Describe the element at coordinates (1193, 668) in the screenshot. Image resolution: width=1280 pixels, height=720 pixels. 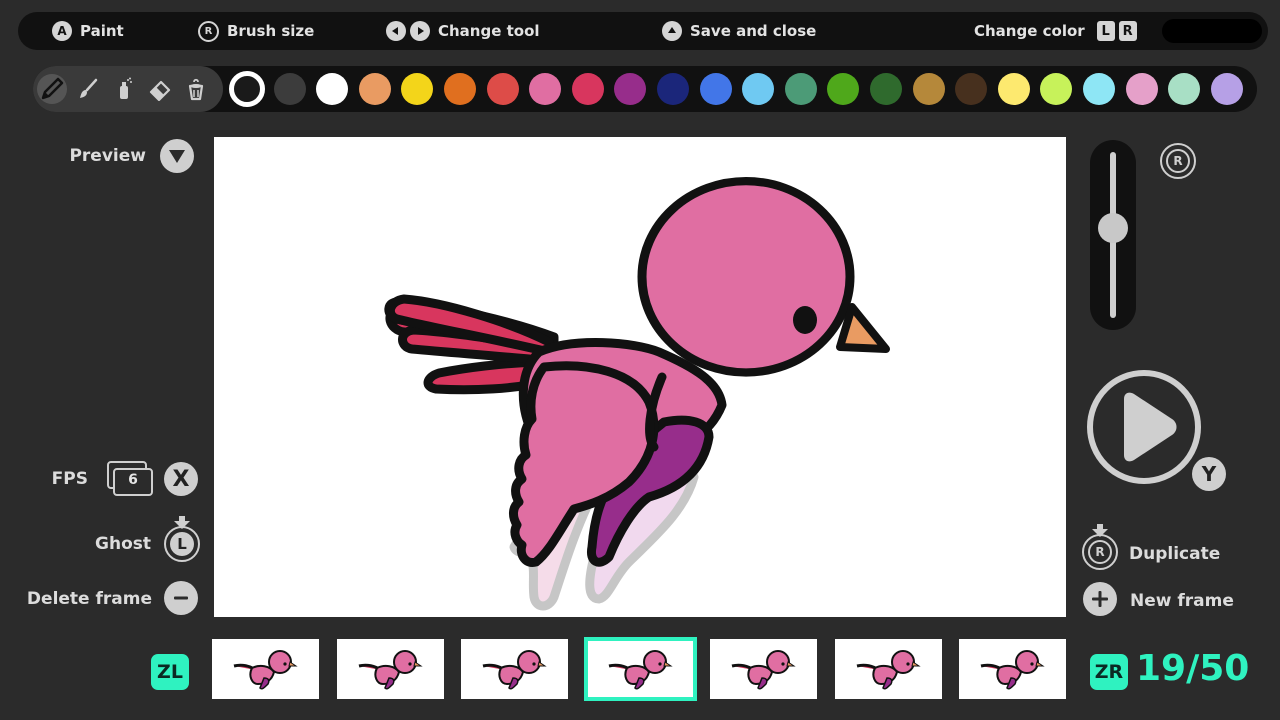
I see `frame-counter: 19/50` at that location.